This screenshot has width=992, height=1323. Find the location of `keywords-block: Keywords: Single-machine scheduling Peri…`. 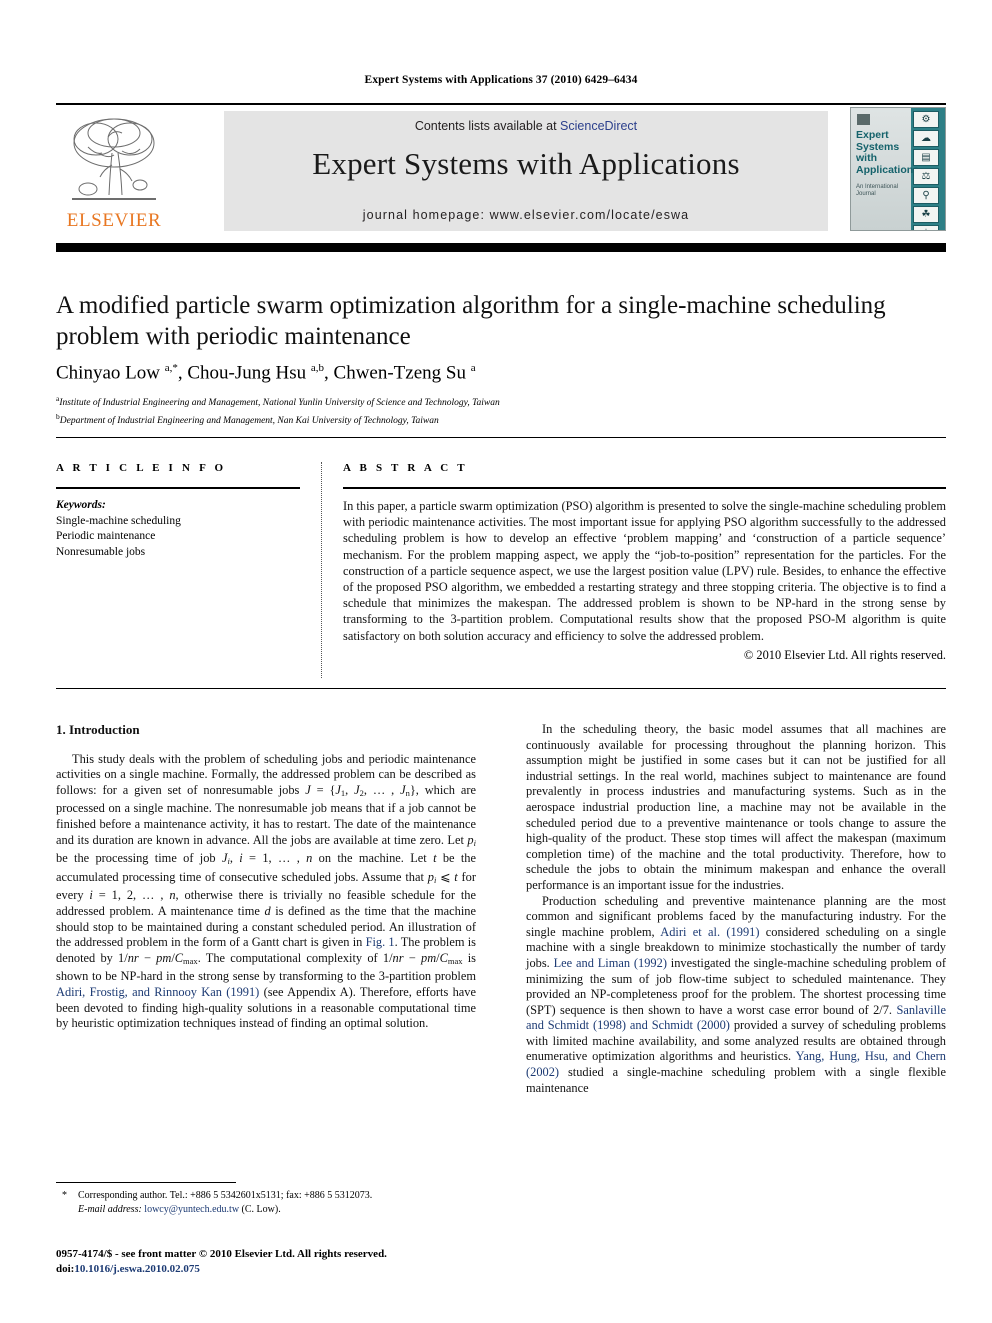

keywords-block: Keywords: Single-machine scheduling Peri… is located at coordinates (178, 529).